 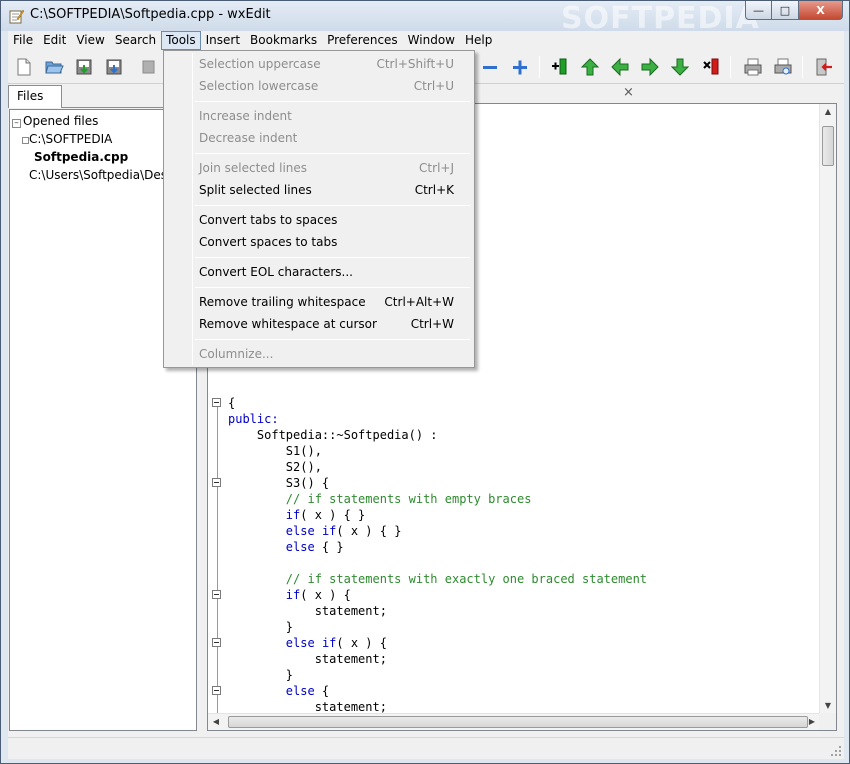 What do you see at coordinates (81, 157) in the screenshot?
I see `tree-file: Softpedia.cpp` at bounding box center [81, 157].